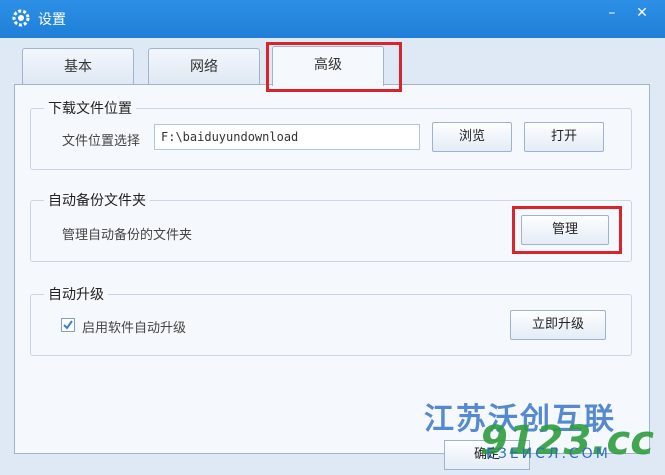 Image resolution: width=665 pixels, height=475 pixels. Describe the element at coordinates (97, 200) in the screenshot. I see `backup-group-title: 自动备份文件夹` at that location.